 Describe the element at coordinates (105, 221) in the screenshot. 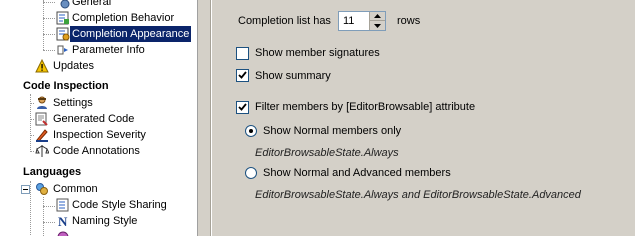

I see `tree-item-label: Naming Style` at that location.